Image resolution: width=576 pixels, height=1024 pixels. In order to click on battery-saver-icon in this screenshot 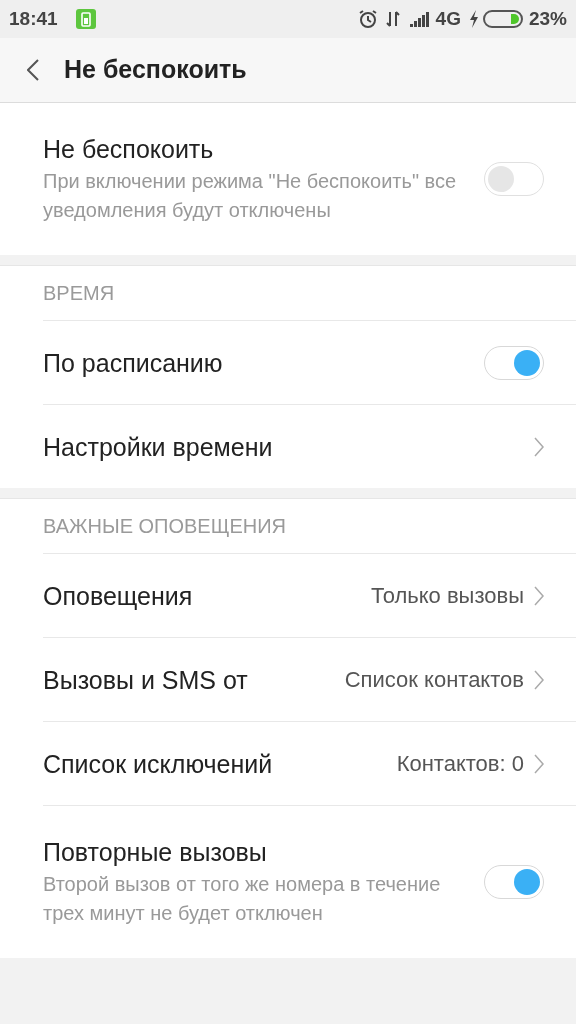, I will do `click(85, 19)`.